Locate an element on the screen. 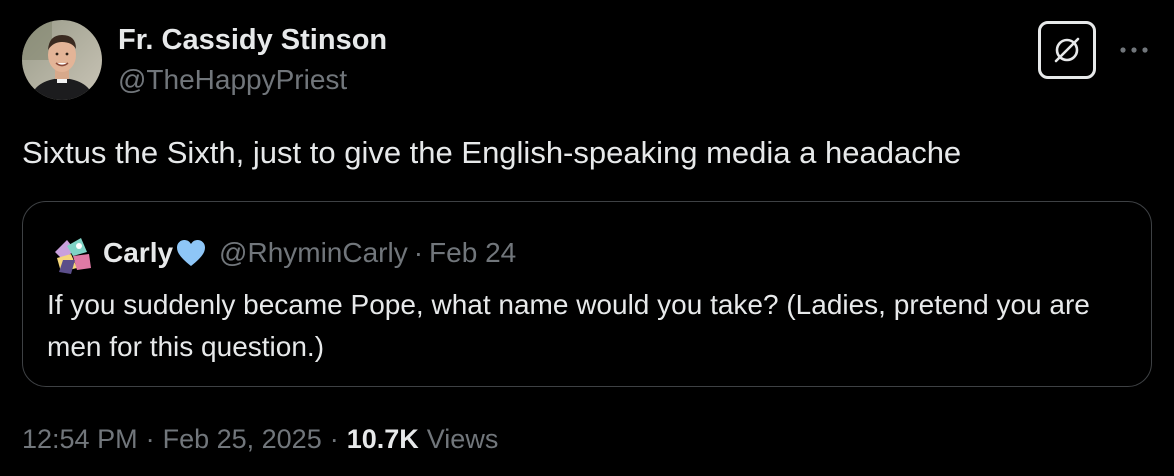 Image resolution: width=1174 pixels, height=476 pixels. tweet-metadata: 12:54 PM · Feb 25, 2025 · 10.7K Views is located at coordinates (260, 439).